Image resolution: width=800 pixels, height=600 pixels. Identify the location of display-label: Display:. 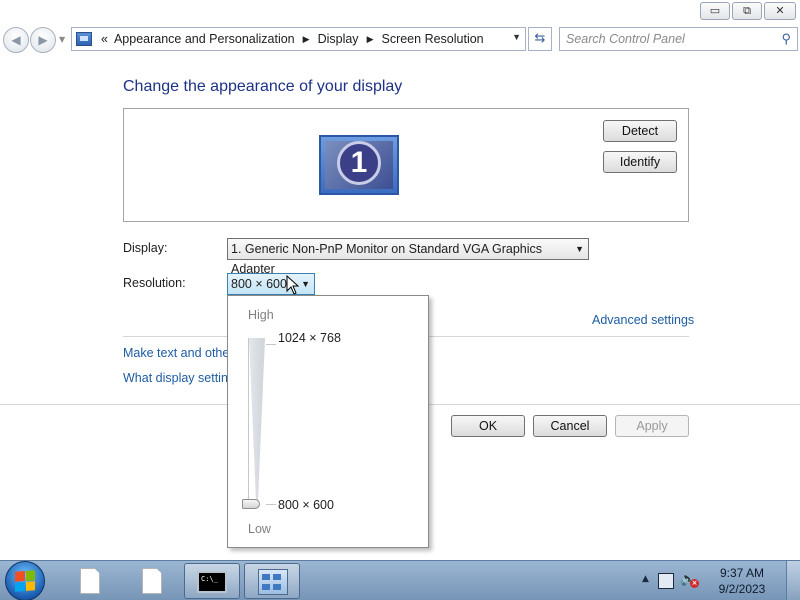
(145, 248).